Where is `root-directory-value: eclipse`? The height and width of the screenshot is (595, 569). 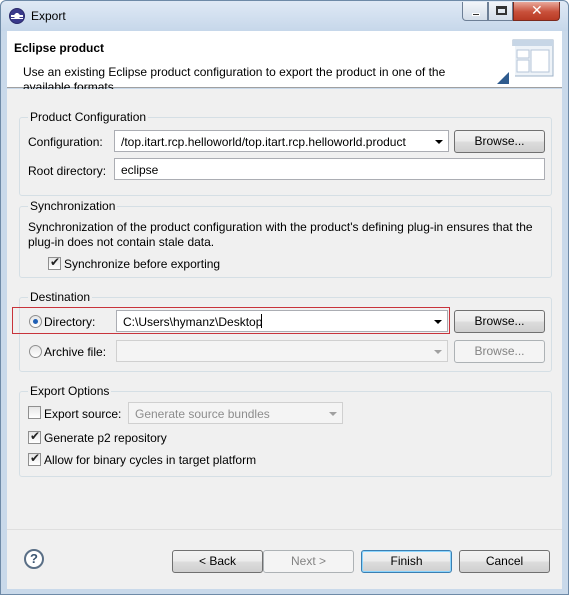
root-directory-value: eclipse is located at coordinates (140, 170).